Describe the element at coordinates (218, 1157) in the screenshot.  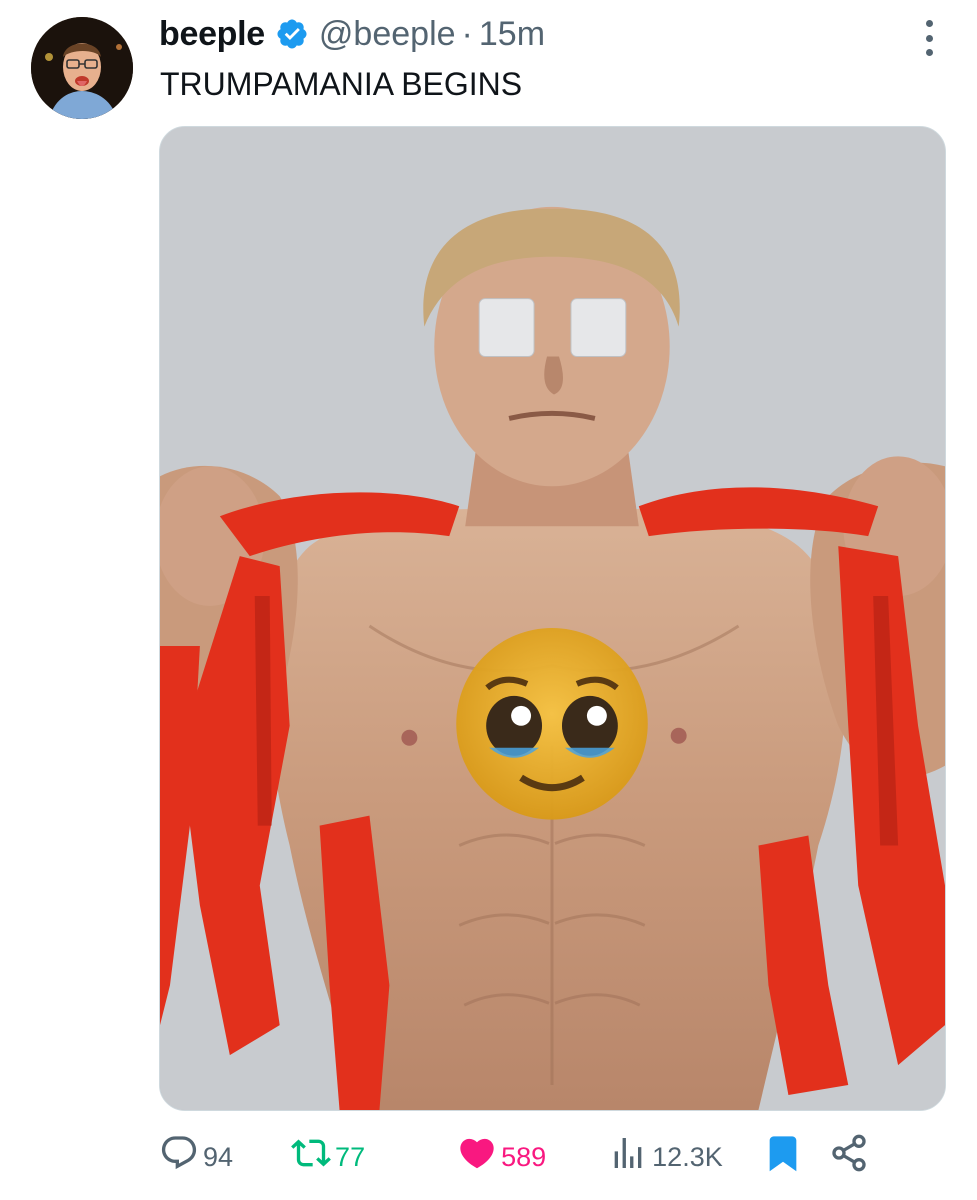
I see `reply-count: 94` at that location.